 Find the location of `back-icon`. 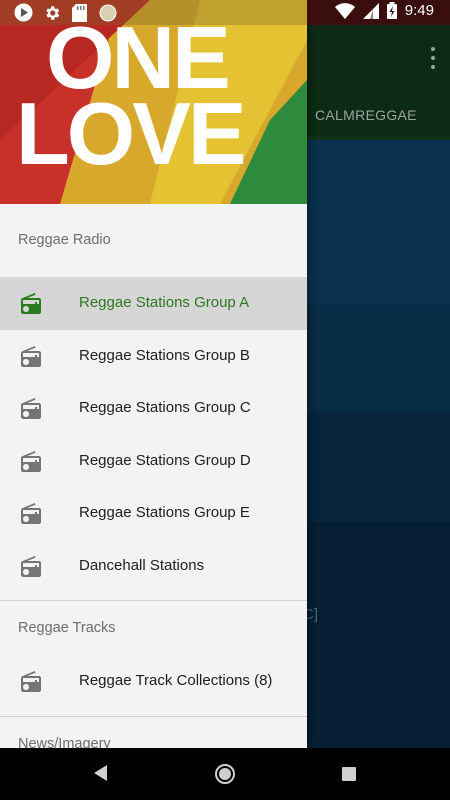

back-icon is located at coordinates (101, 773).